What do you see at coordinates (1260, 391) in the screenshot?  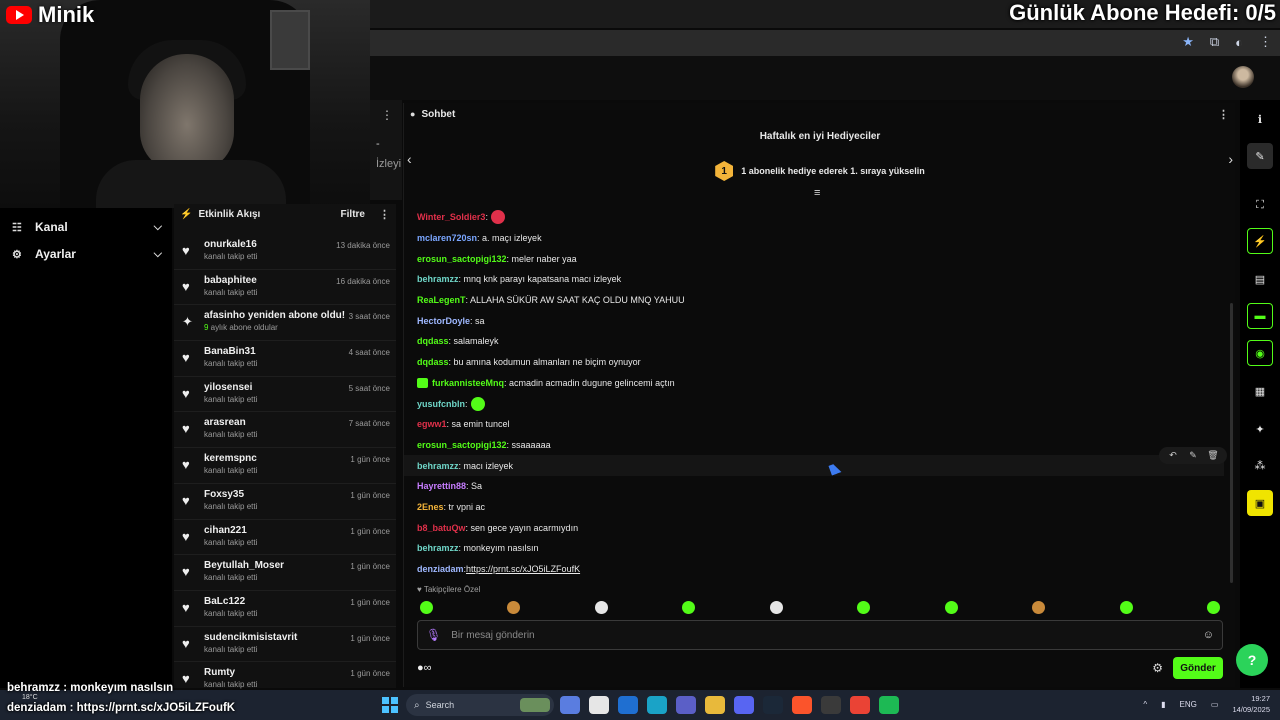 I see `layout-icon: ▦` at bounding box center [1260, 391].